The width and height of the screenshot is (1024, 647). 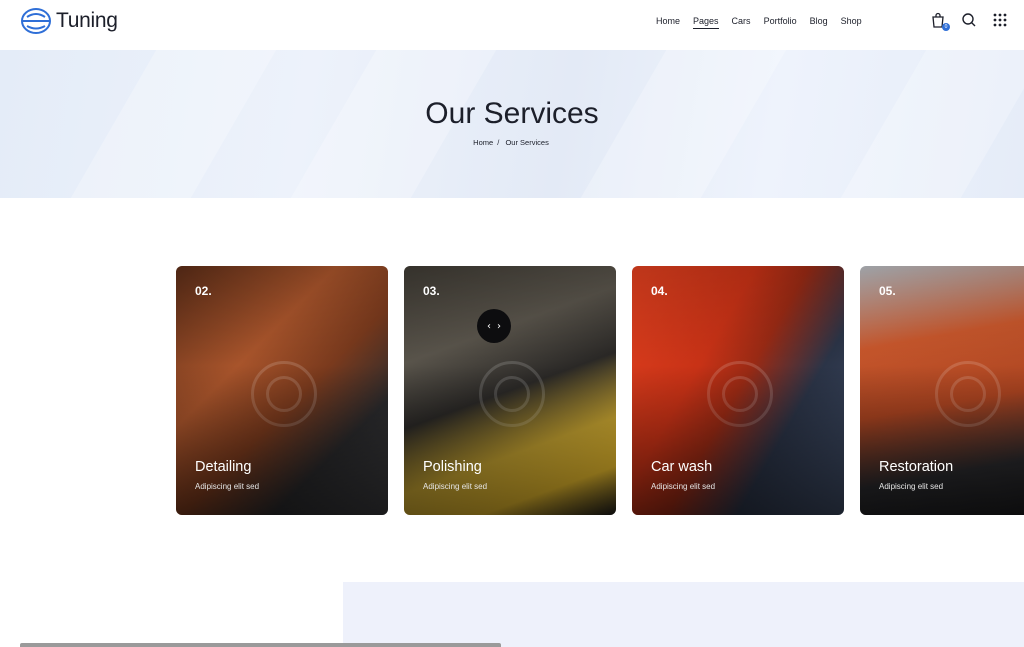 I want to click on service-card: 03. Polishing Adipiscing elit sed, so click(x=510, y=390).